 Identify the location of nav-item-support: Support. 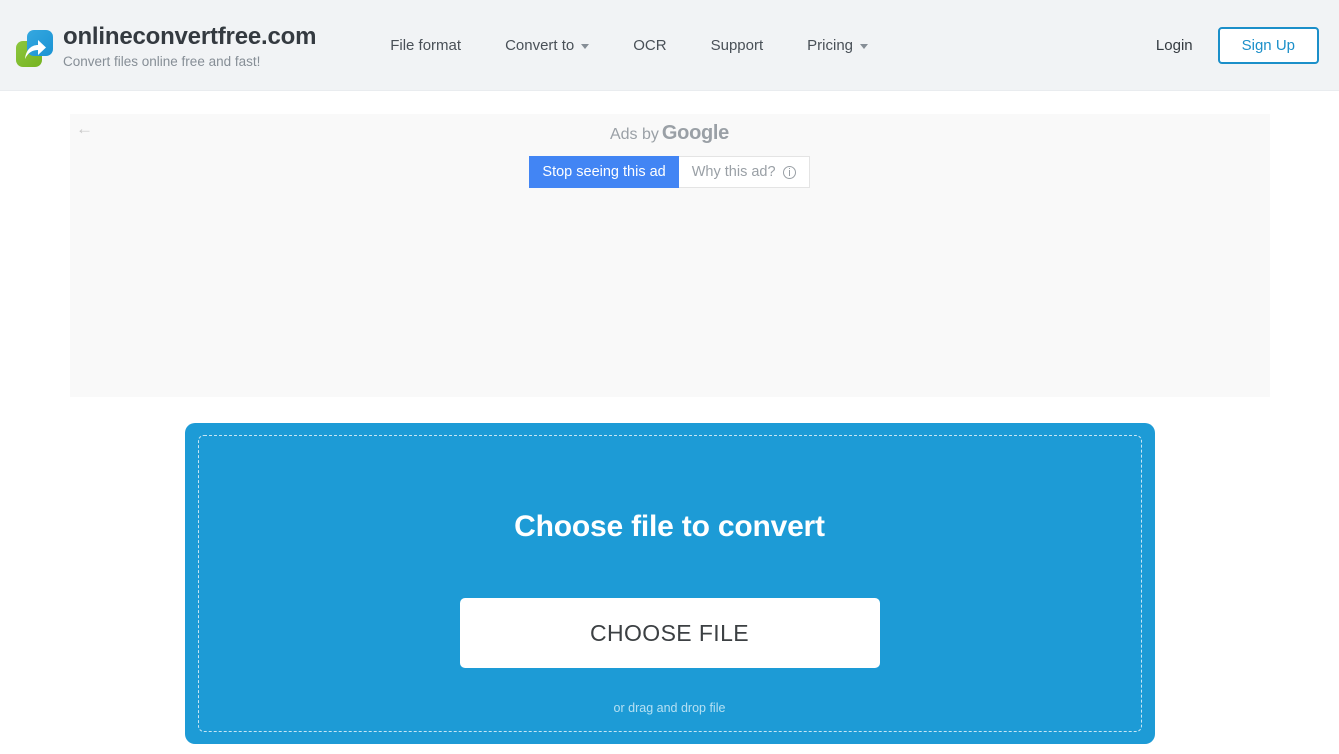
(737, 45).